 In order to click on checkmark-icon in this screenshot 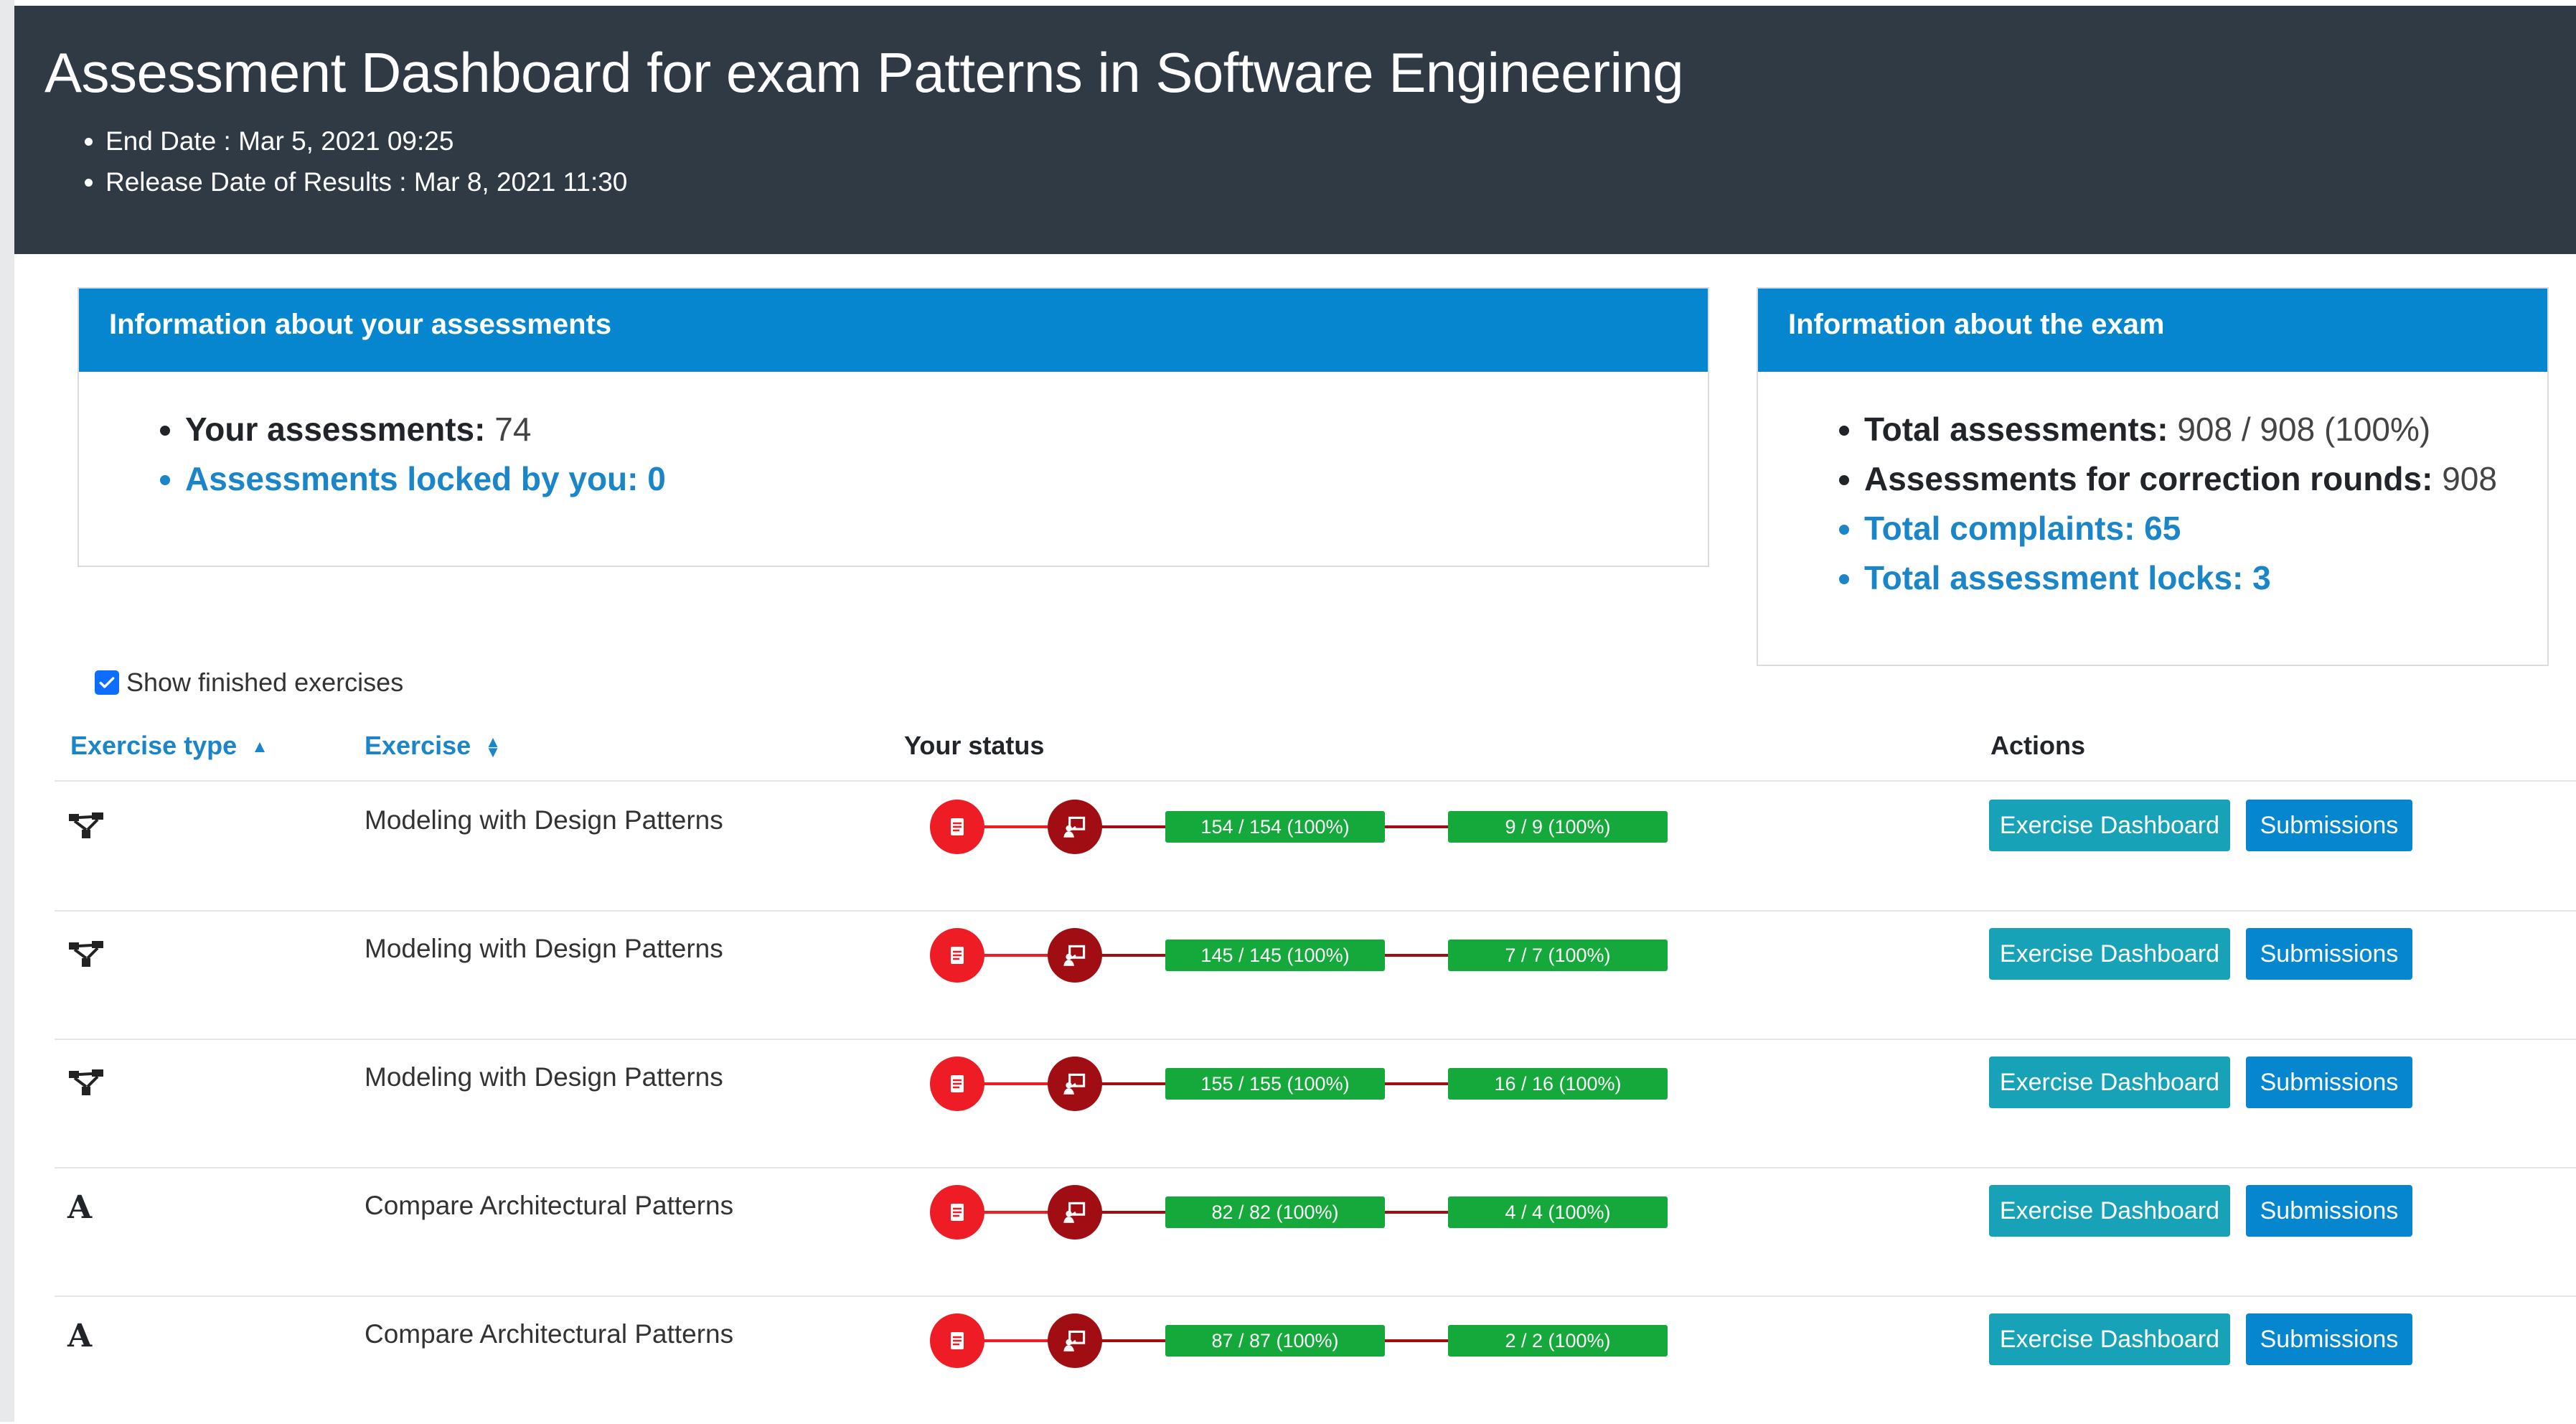, I will do `click(107, 683)`.